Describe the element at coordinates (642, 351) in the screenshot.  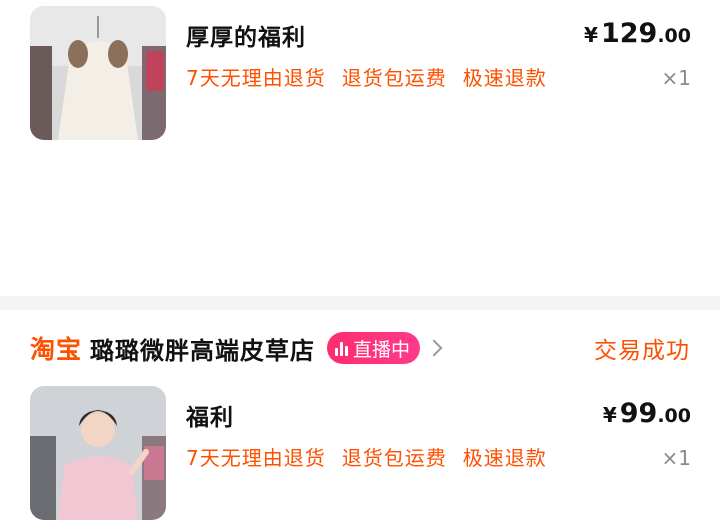
I see `order-status: 交易成功` at that location.